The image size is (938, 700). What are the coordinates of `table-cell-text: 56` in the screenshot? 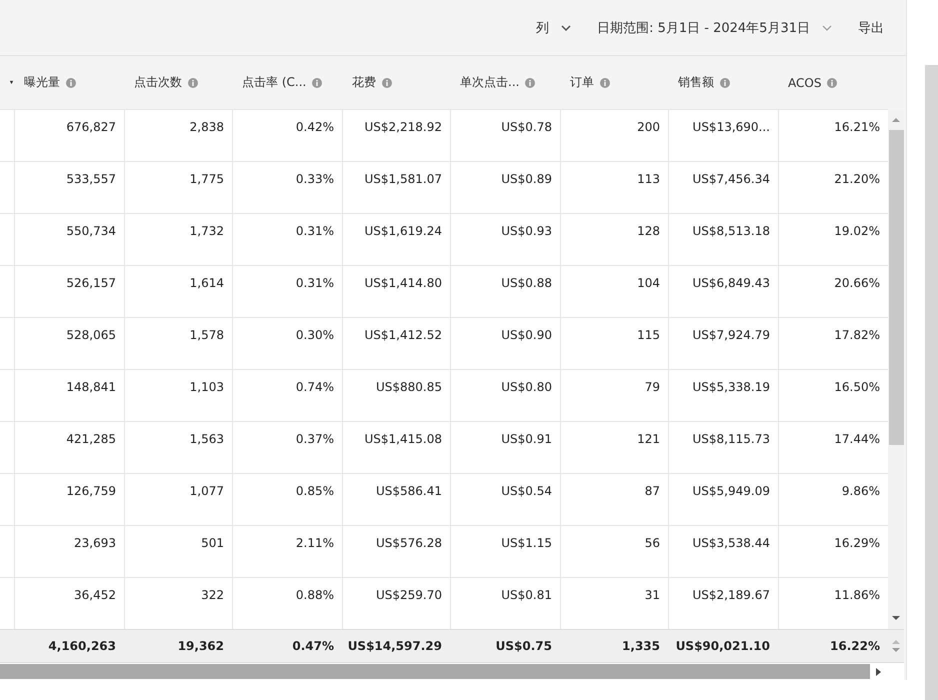 It's located at (652, 544).